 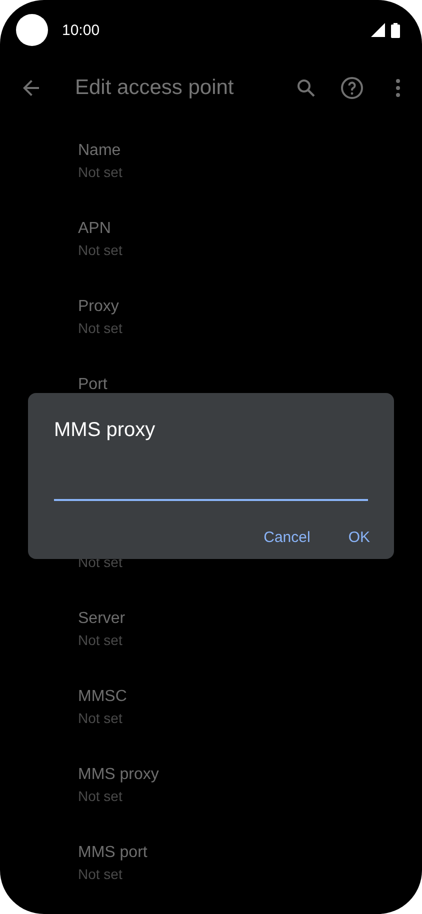 I want to click on setting-label: Port, so click(x=93, y=385).